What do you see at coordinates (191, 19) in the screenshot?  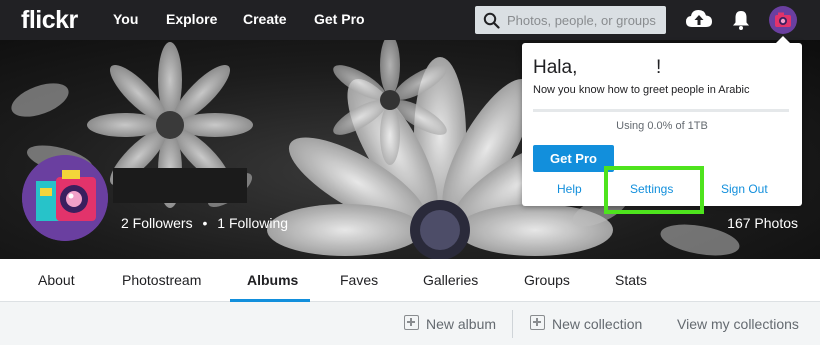 I see `nav-explore: Explore` at bounding box center [191, 19].